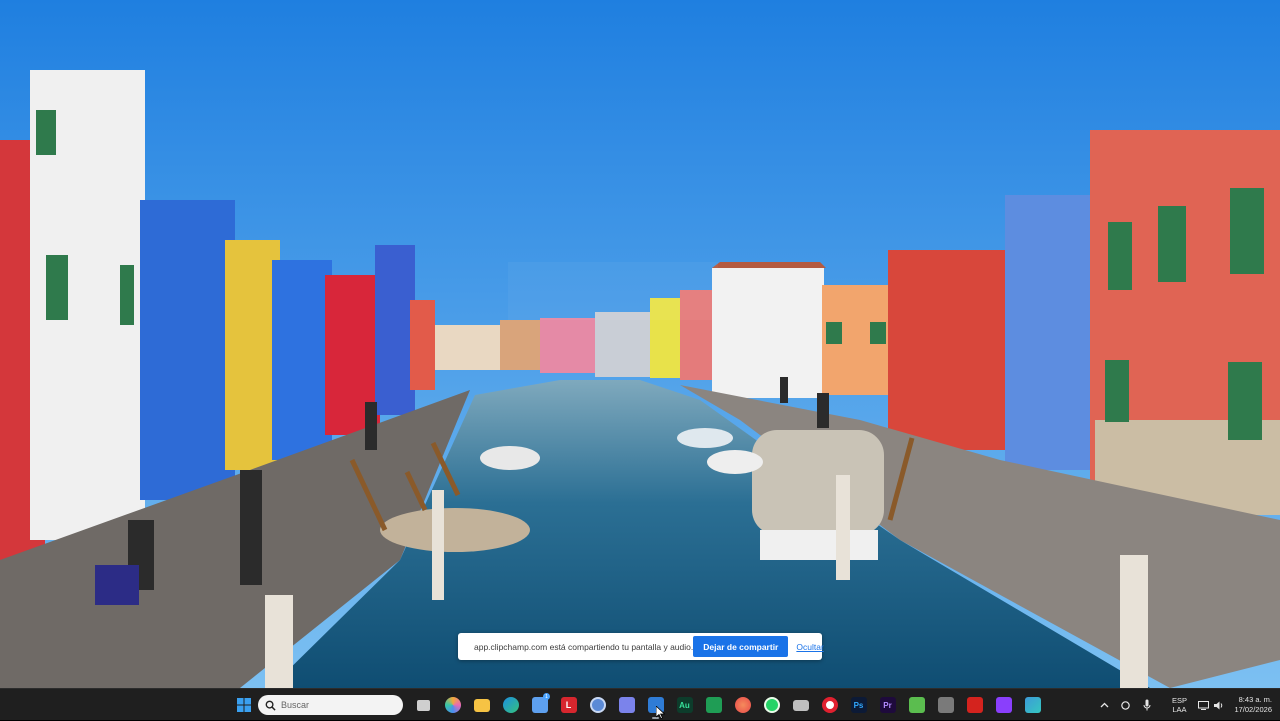 The image size is (1280, 721). Describe the element at coordinates (1255, 699) in the screenshot. I see `clock-time: 8:43 a. m.` at that location.